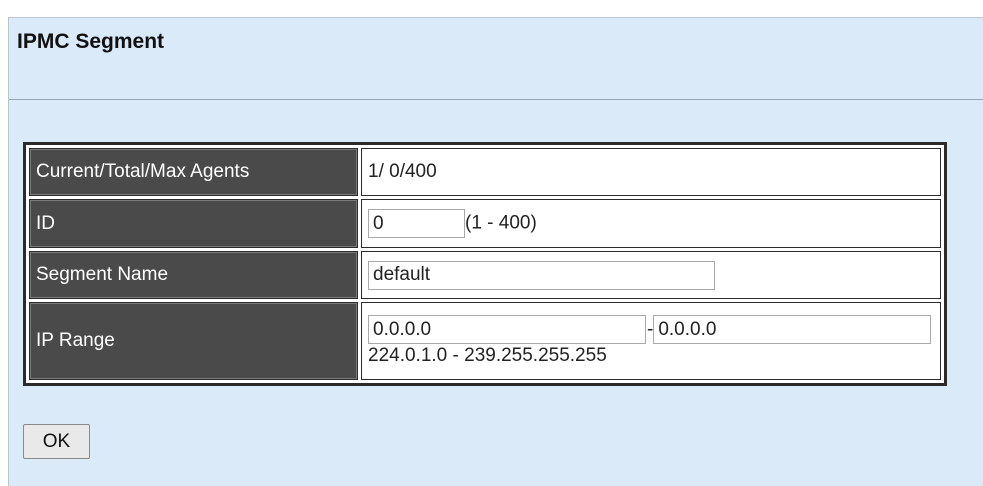 The width and height of the screenshot is (983, 486). What do you see at coordinates (91, 41) in the screenshot?
I see `page-title: IPMC Segment` at bounding box center [91, 41].